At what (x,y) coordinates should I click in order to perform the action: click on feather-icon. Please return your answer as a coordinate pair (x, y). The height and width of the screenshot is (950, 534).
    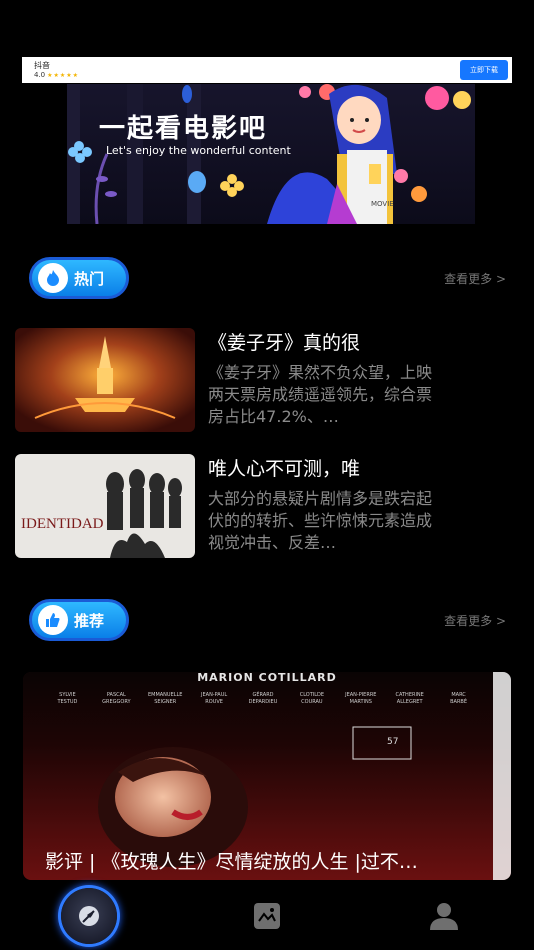
    Looking at the image, I should click on (89, 916).